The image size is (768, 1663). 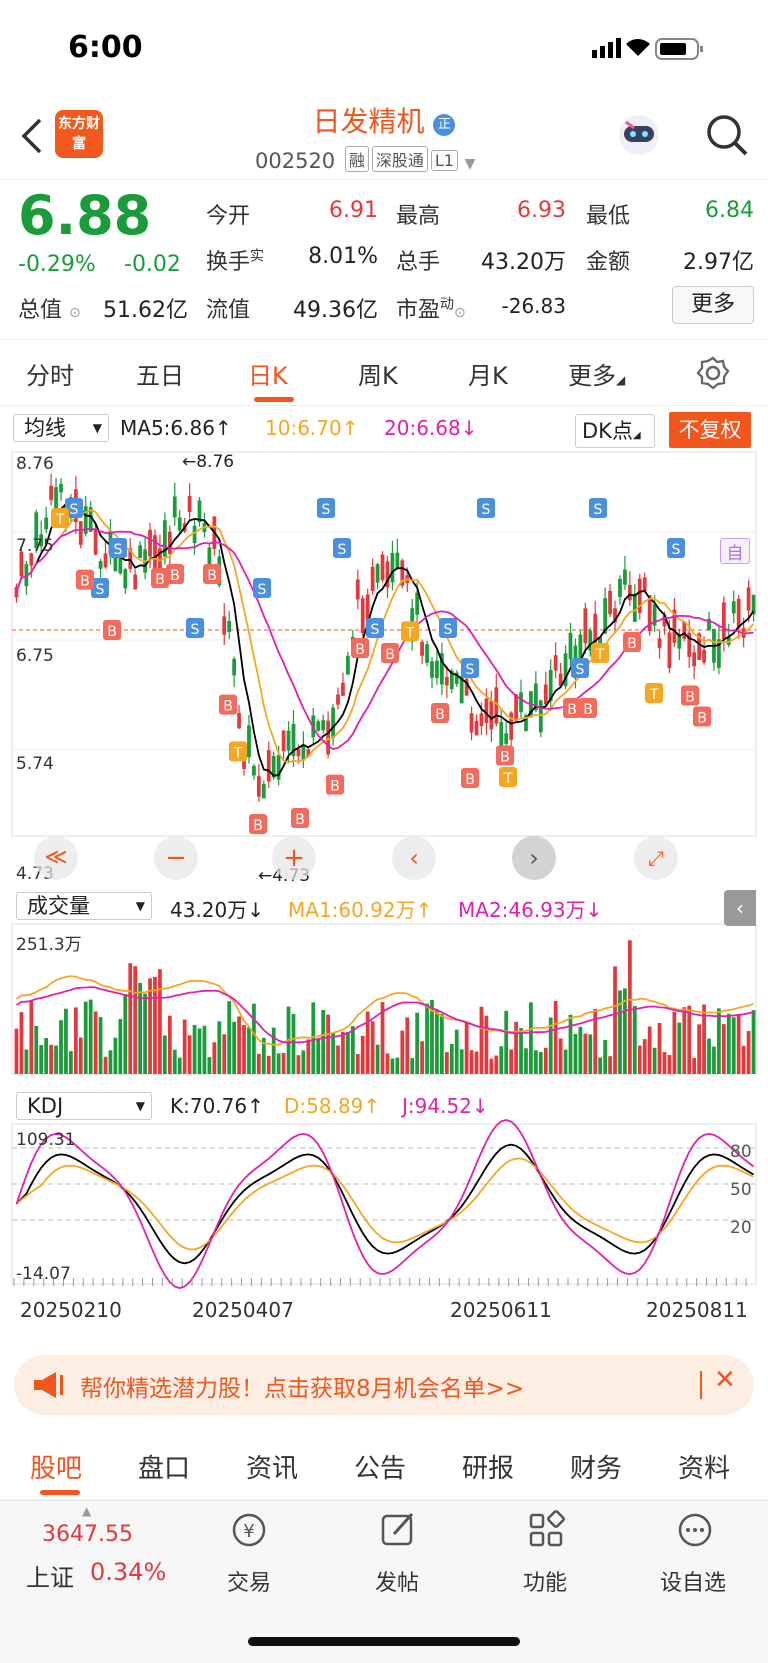 What do you see at coordinates (534, 858) in the screenshot?
I see `next-icon: ›` at bounding box center [534, 858].